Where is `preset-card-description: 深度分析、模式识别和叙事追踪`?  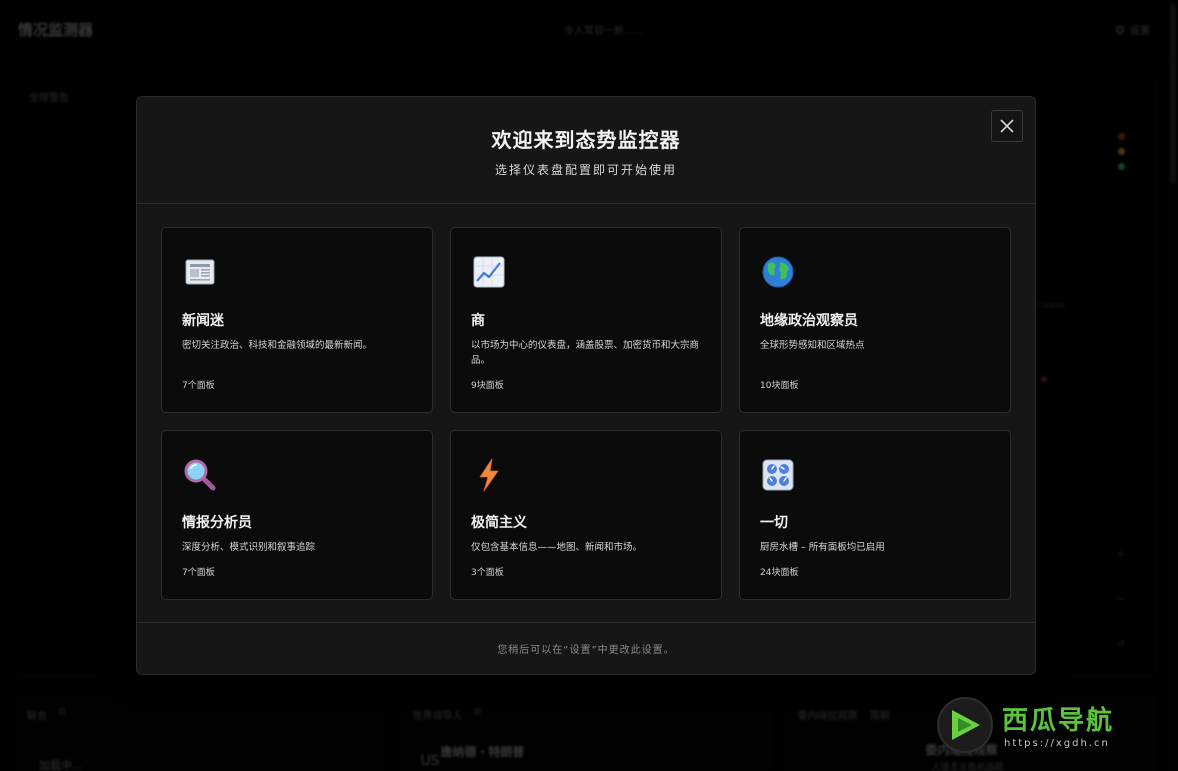
preset-card-description: 深度分析、模式识别和叙事追踪 is located at coordinates (249, 547).